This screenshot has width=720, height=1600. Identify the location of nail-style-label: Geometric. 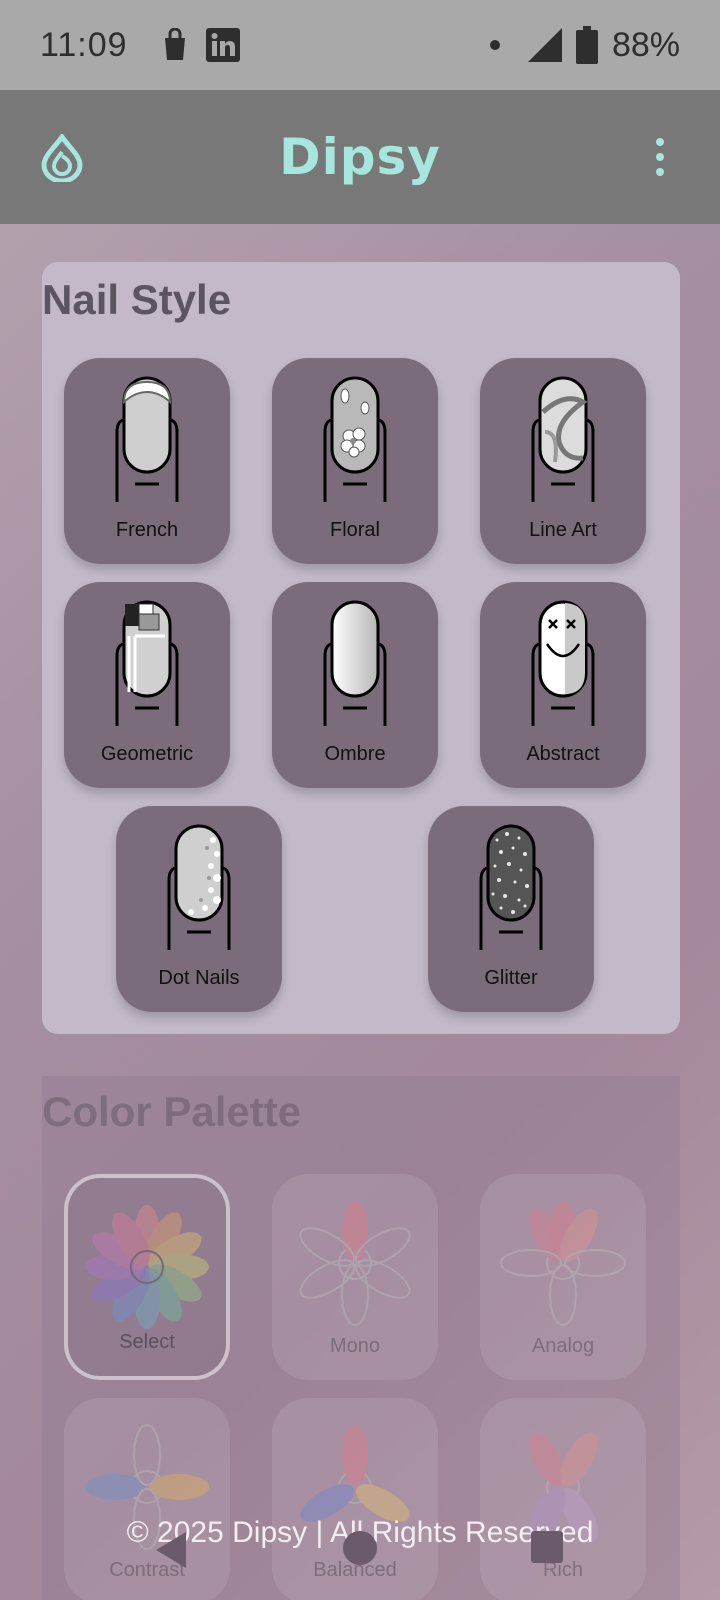
(147, 754).